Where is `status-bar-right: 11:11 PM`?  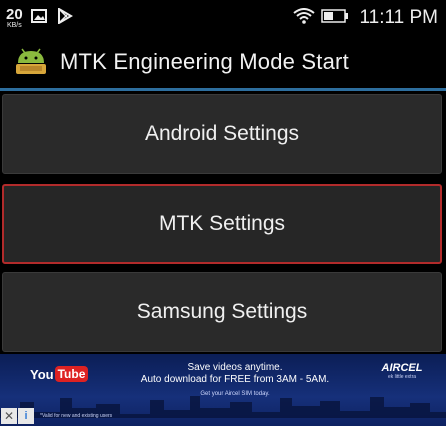
status-bar-right: 11:11 PM is located at coordinates (365, 18).